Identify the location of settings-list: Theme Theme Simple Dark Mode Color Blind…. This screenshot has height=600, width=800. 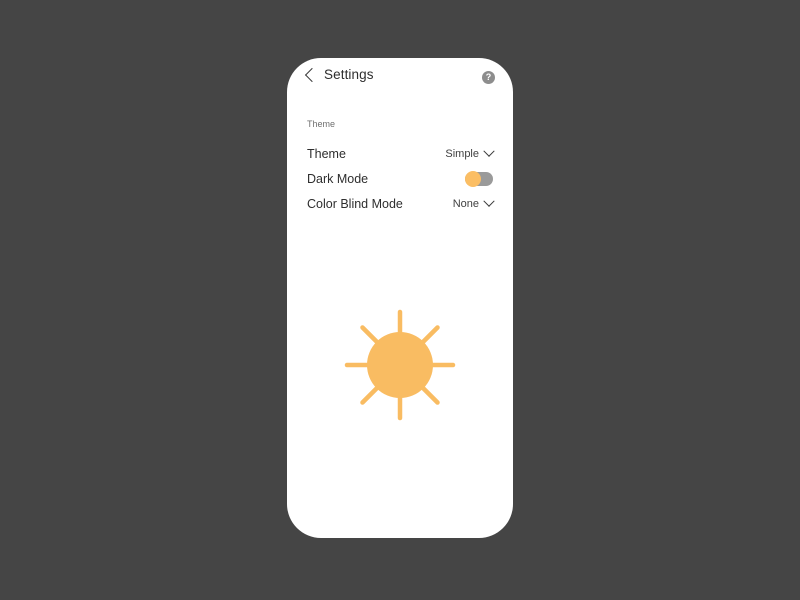
(400, 168).